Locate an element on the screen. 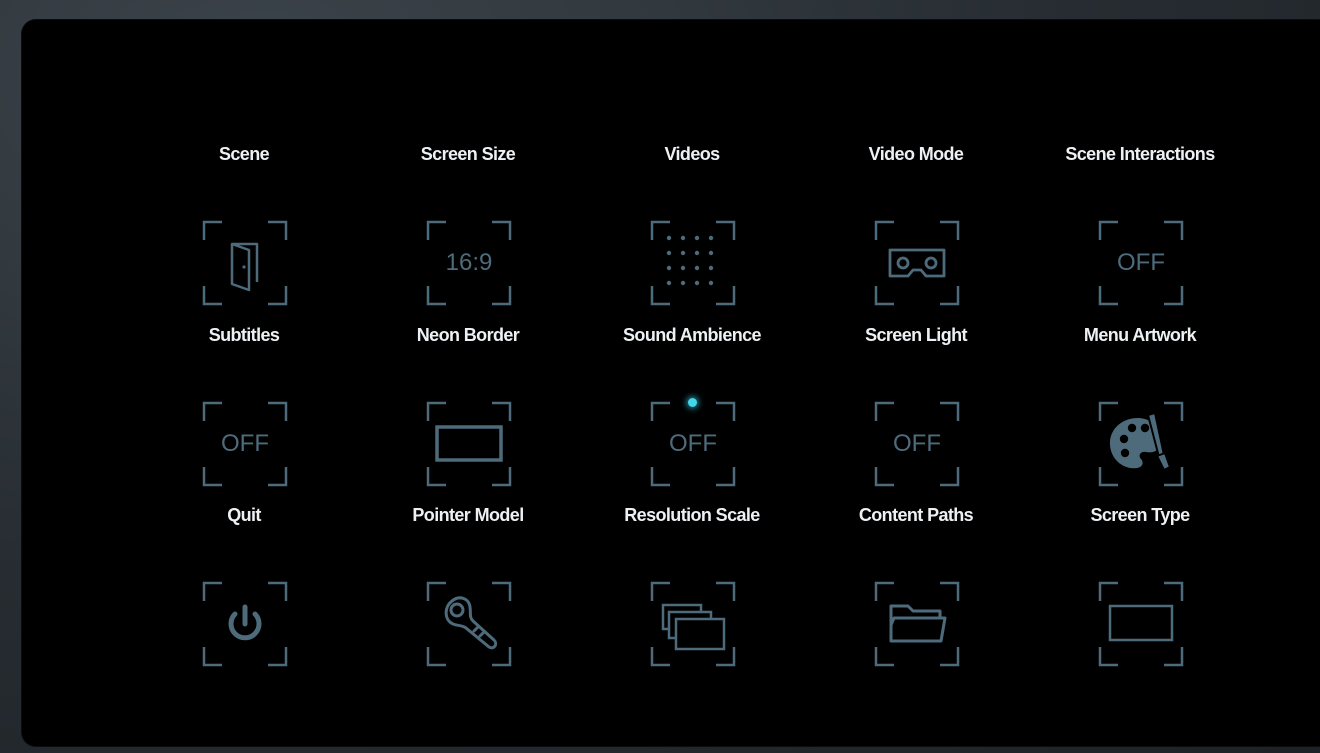 The width and height of the screenshot is (1320, 753). menu-item-label: Neon Border is located at coordinates (468, 334).